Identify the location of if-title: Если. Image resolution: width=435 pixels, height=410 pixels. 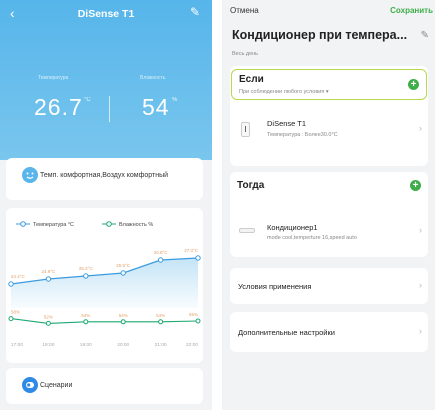
(251, 79).